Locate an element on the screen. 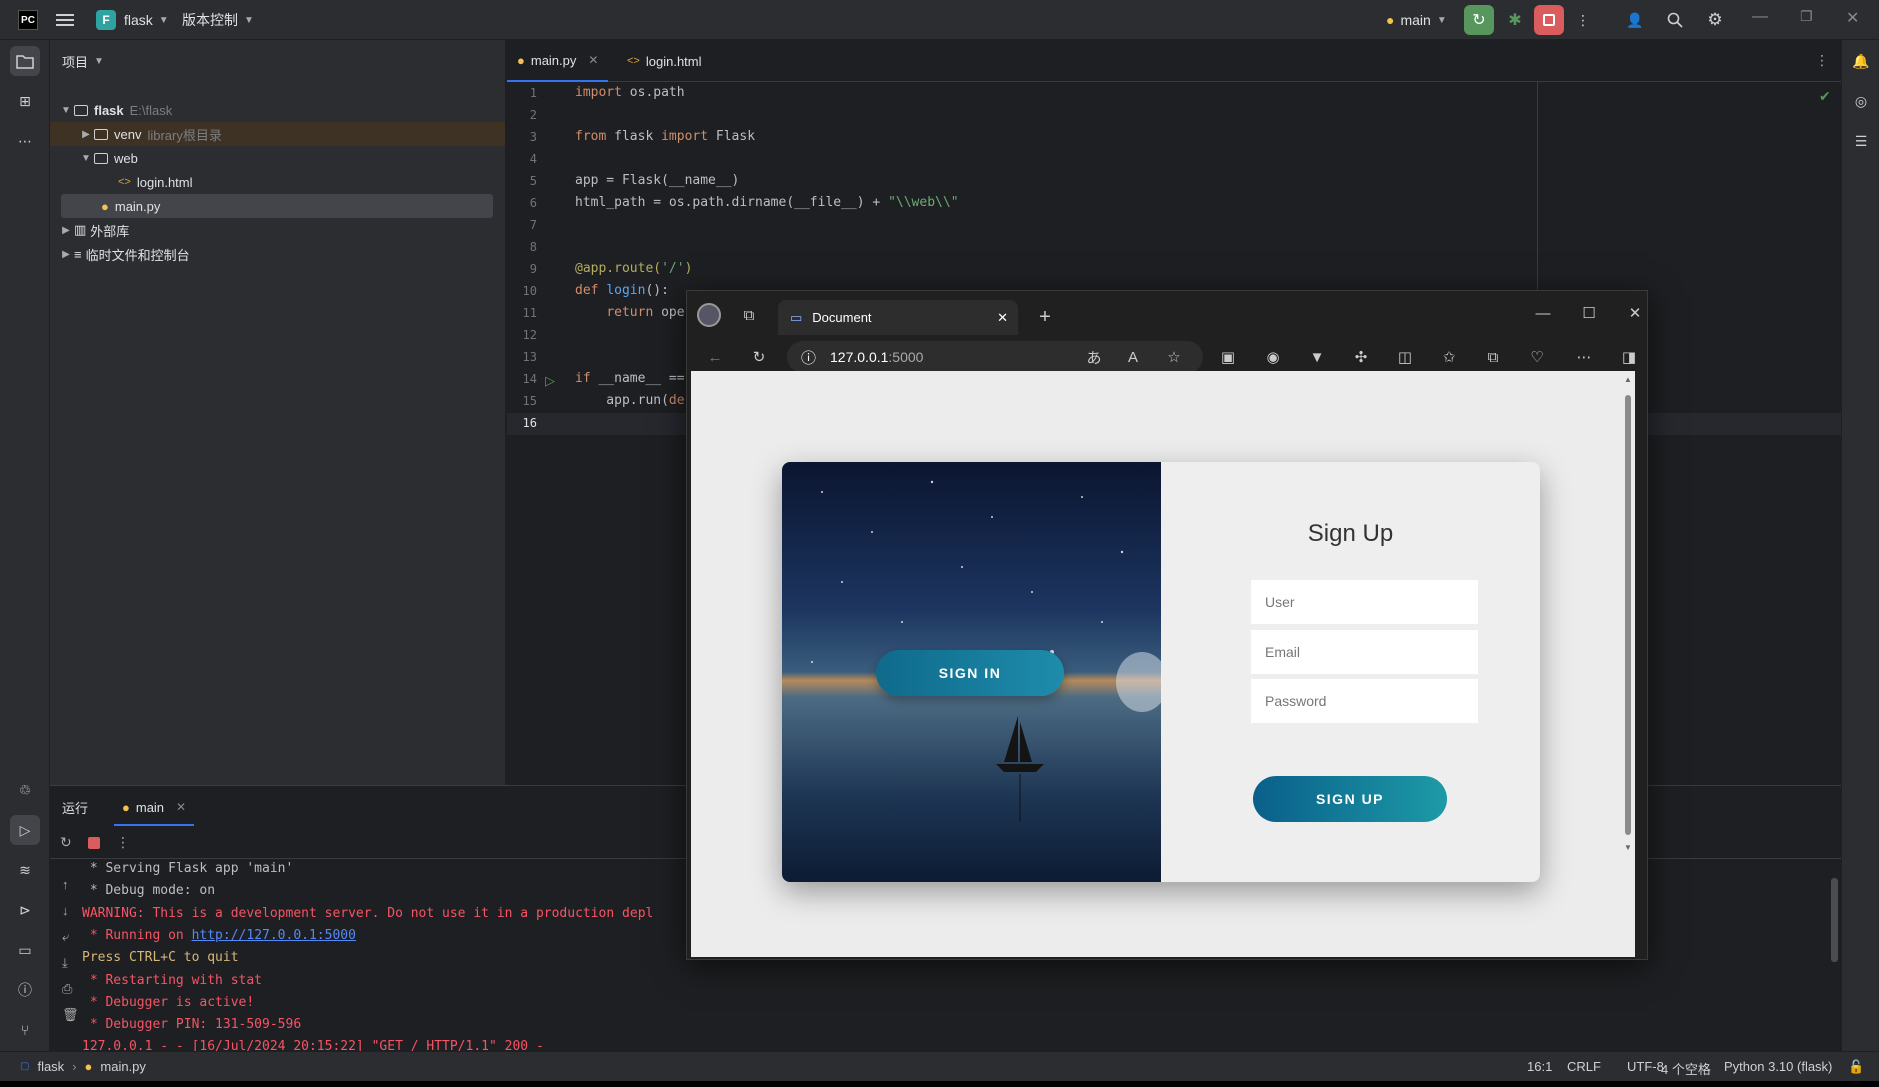  code-line-1: import os.path is located at coordinates (630, 92).